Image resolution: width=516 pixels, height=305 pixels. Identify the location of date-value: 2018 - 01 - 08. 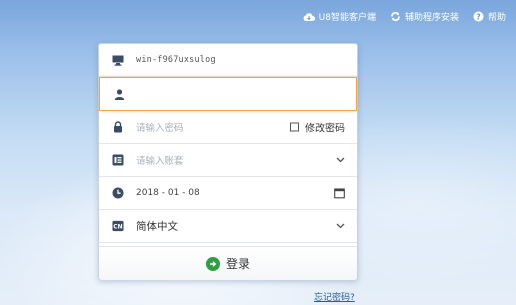
(168, 193).